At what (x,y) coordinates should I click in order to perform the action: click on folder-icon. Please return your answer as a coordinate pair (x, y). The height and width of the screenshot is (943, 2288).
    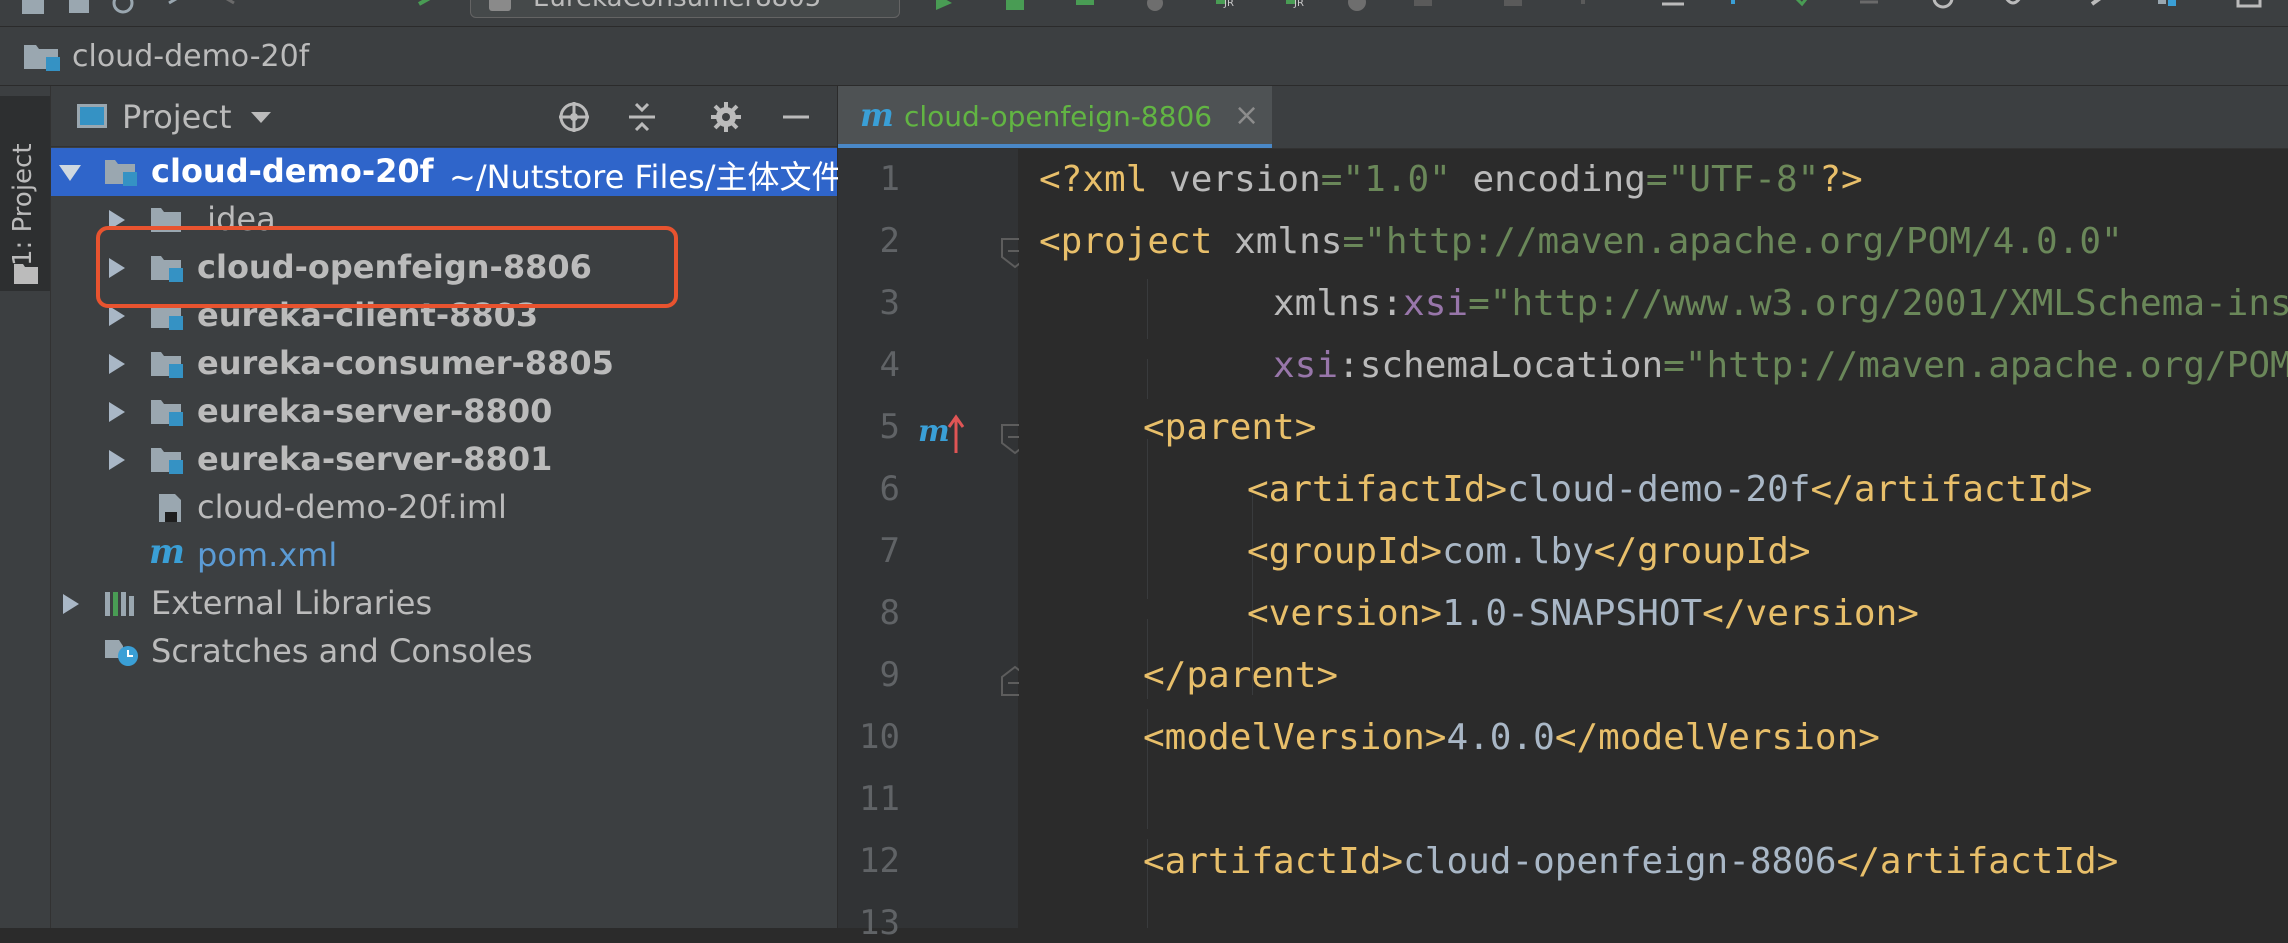
    Looking at the image, I should click on (26, 274).